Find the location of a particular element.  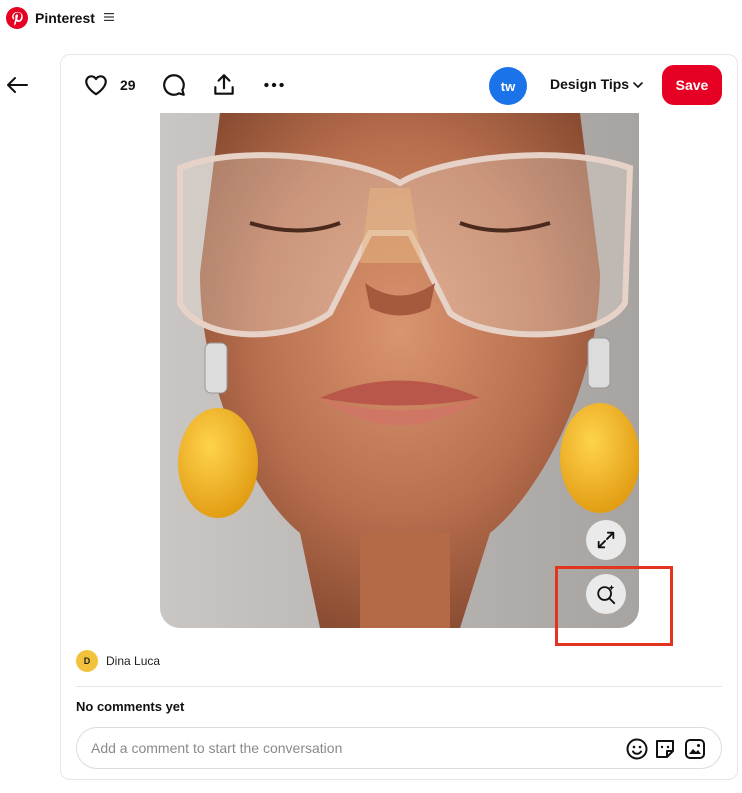

expand-icon is located at coordinates (606, 540).